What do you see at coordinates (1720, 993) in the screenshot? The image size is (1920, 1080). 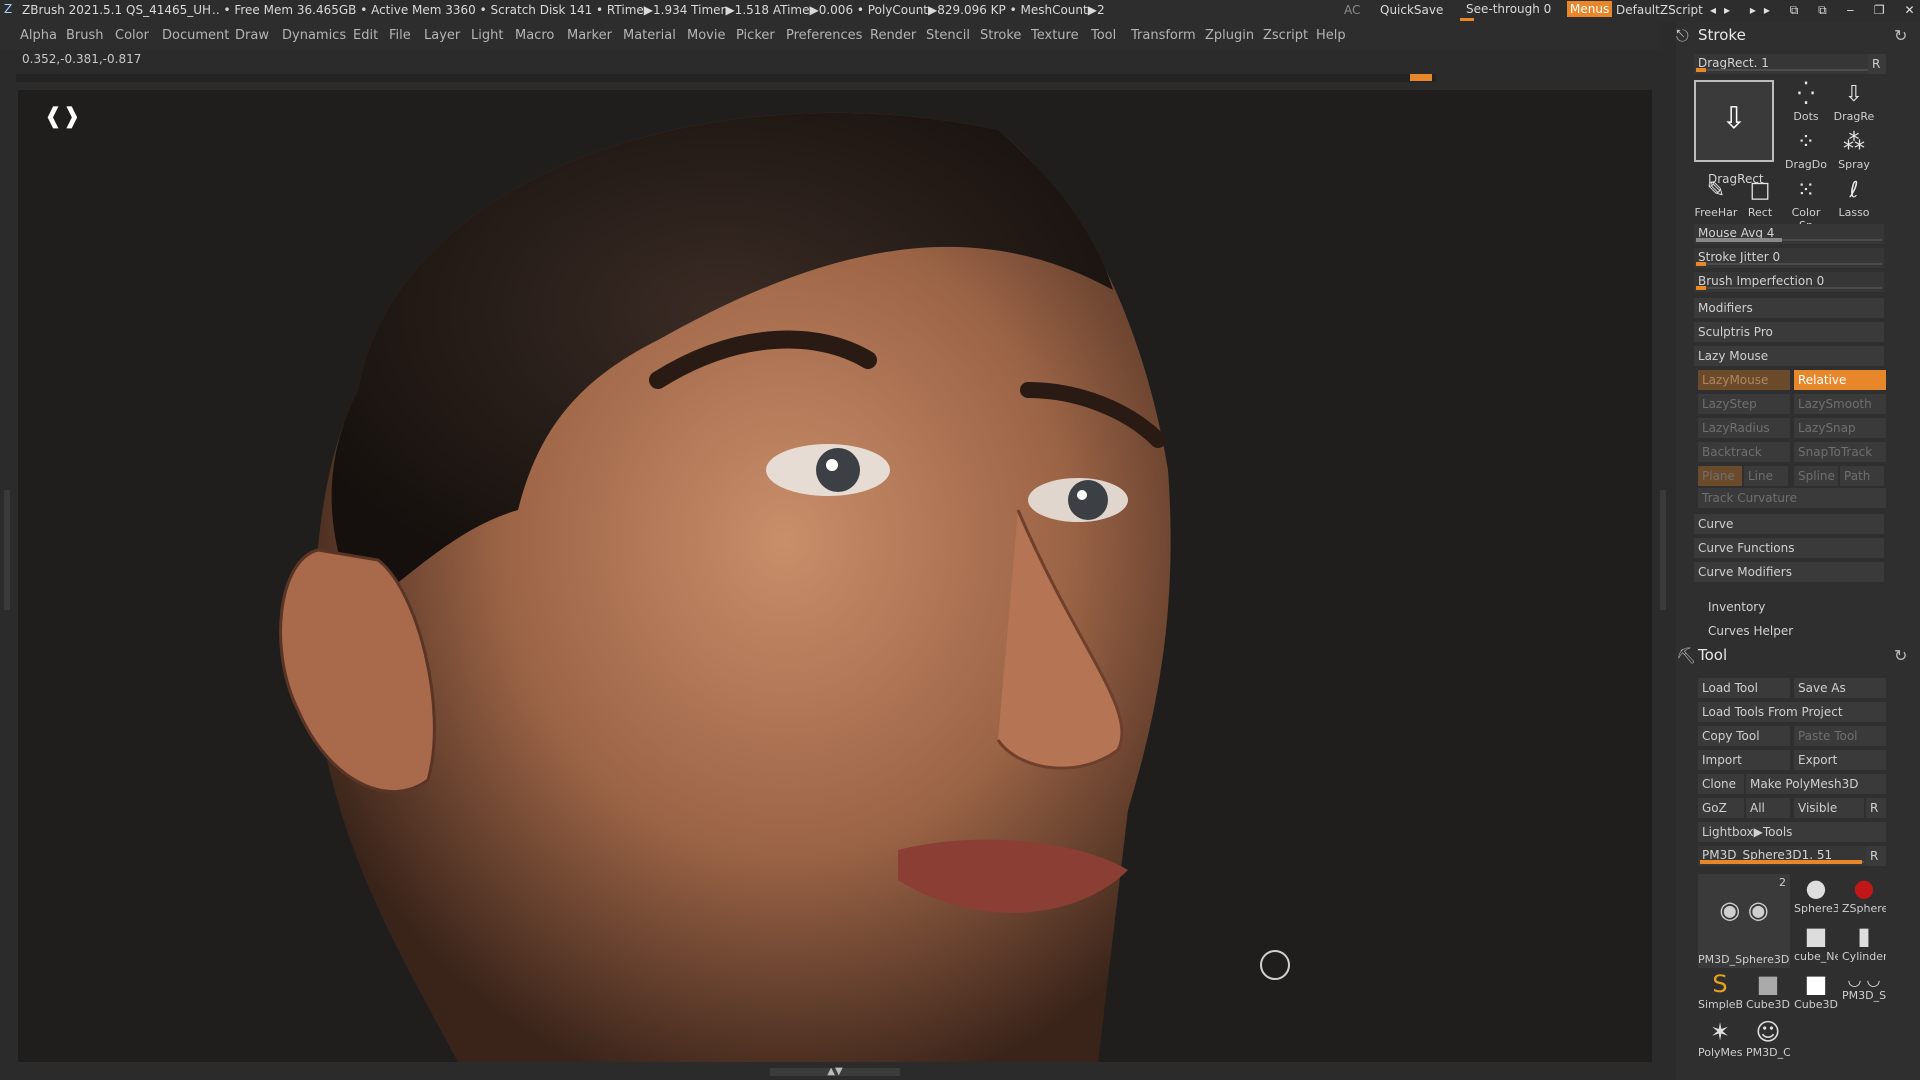 I see `tool-thumb-simplebrush: S SimpleB` at bounding box center [1720, 993].